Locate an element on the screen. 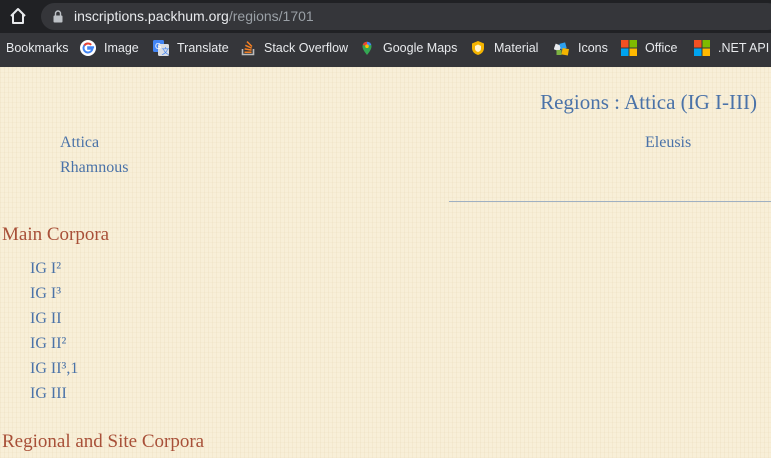 The width and height of the screenshot is (771, 458). lock-icon is located at coordinates (58, 16).